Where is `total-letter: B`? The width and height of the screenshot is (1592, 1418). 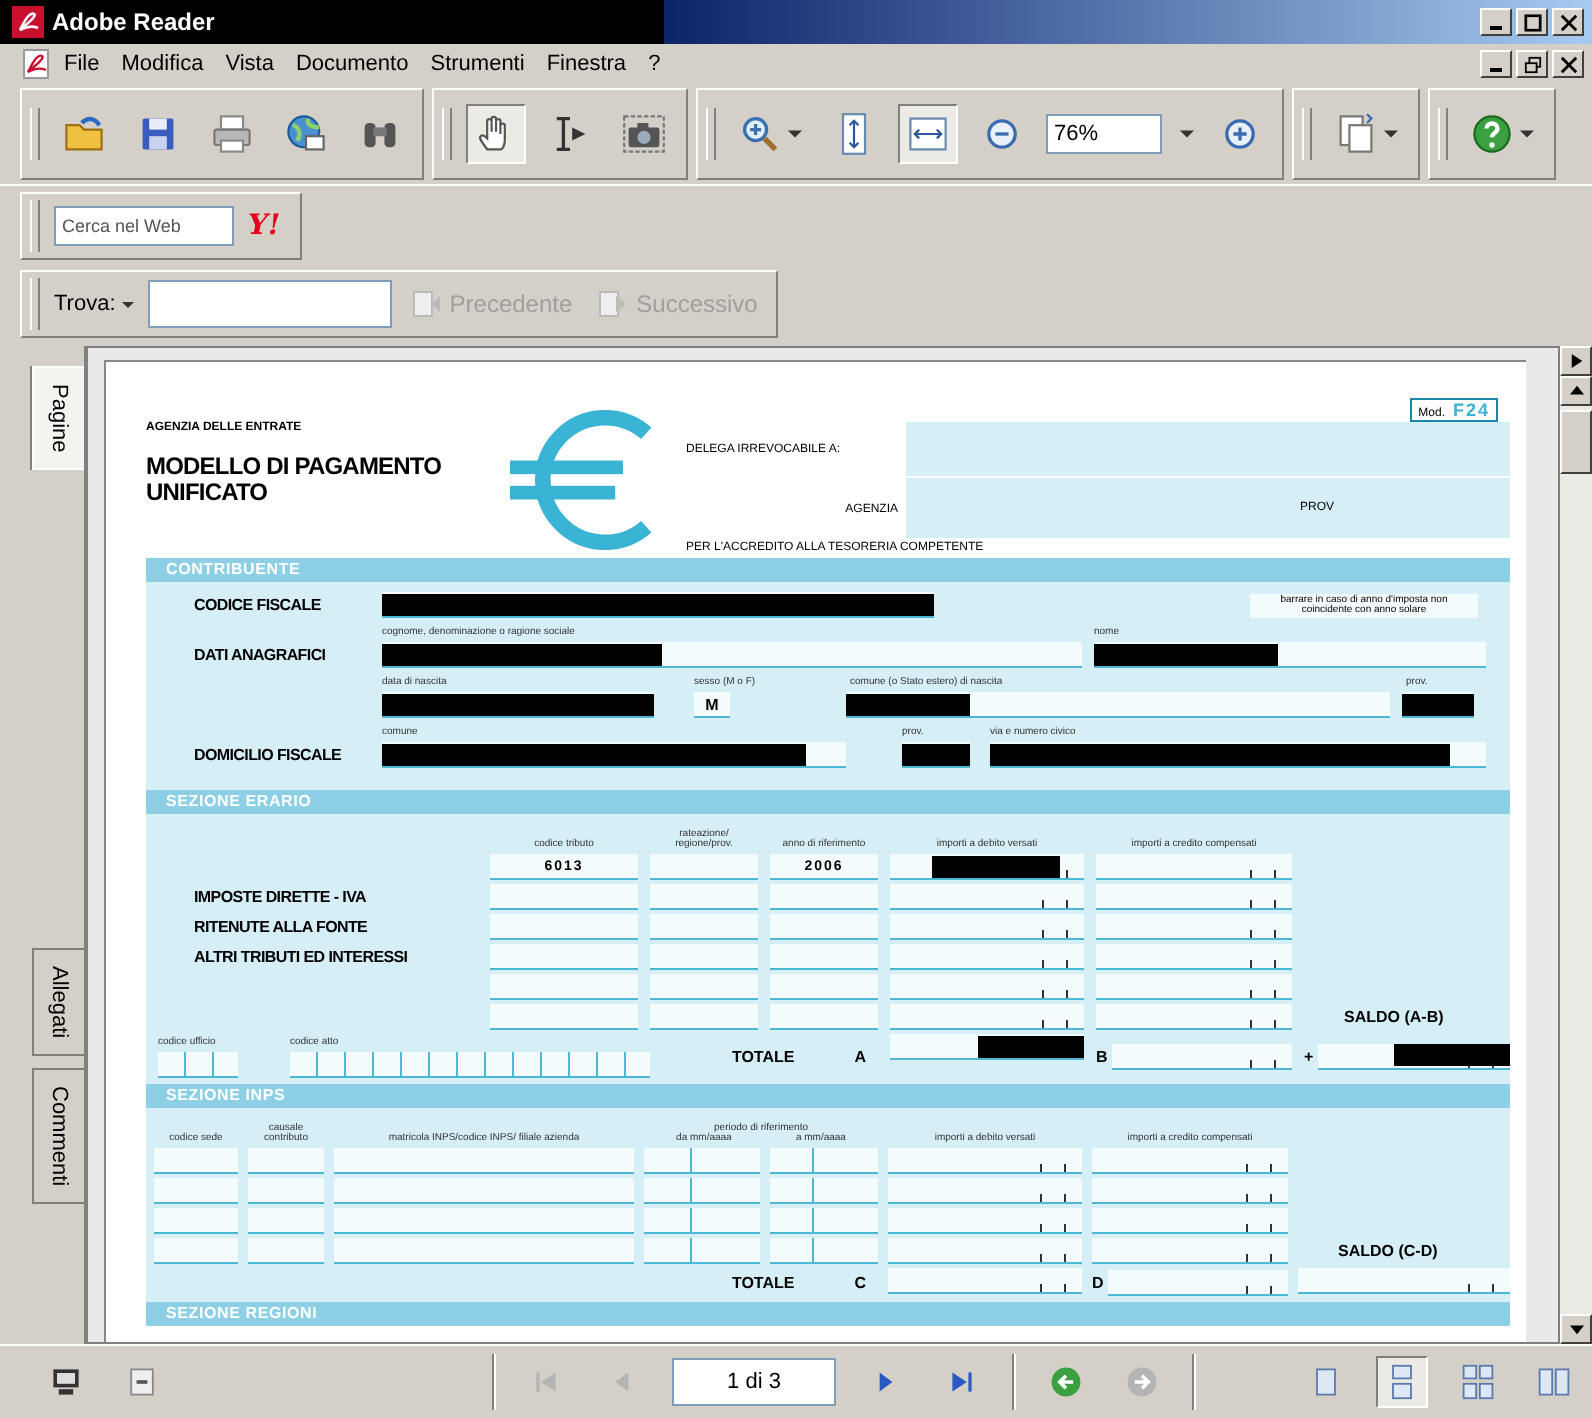 total-letter: B is located at coordinates (1102, 1056).